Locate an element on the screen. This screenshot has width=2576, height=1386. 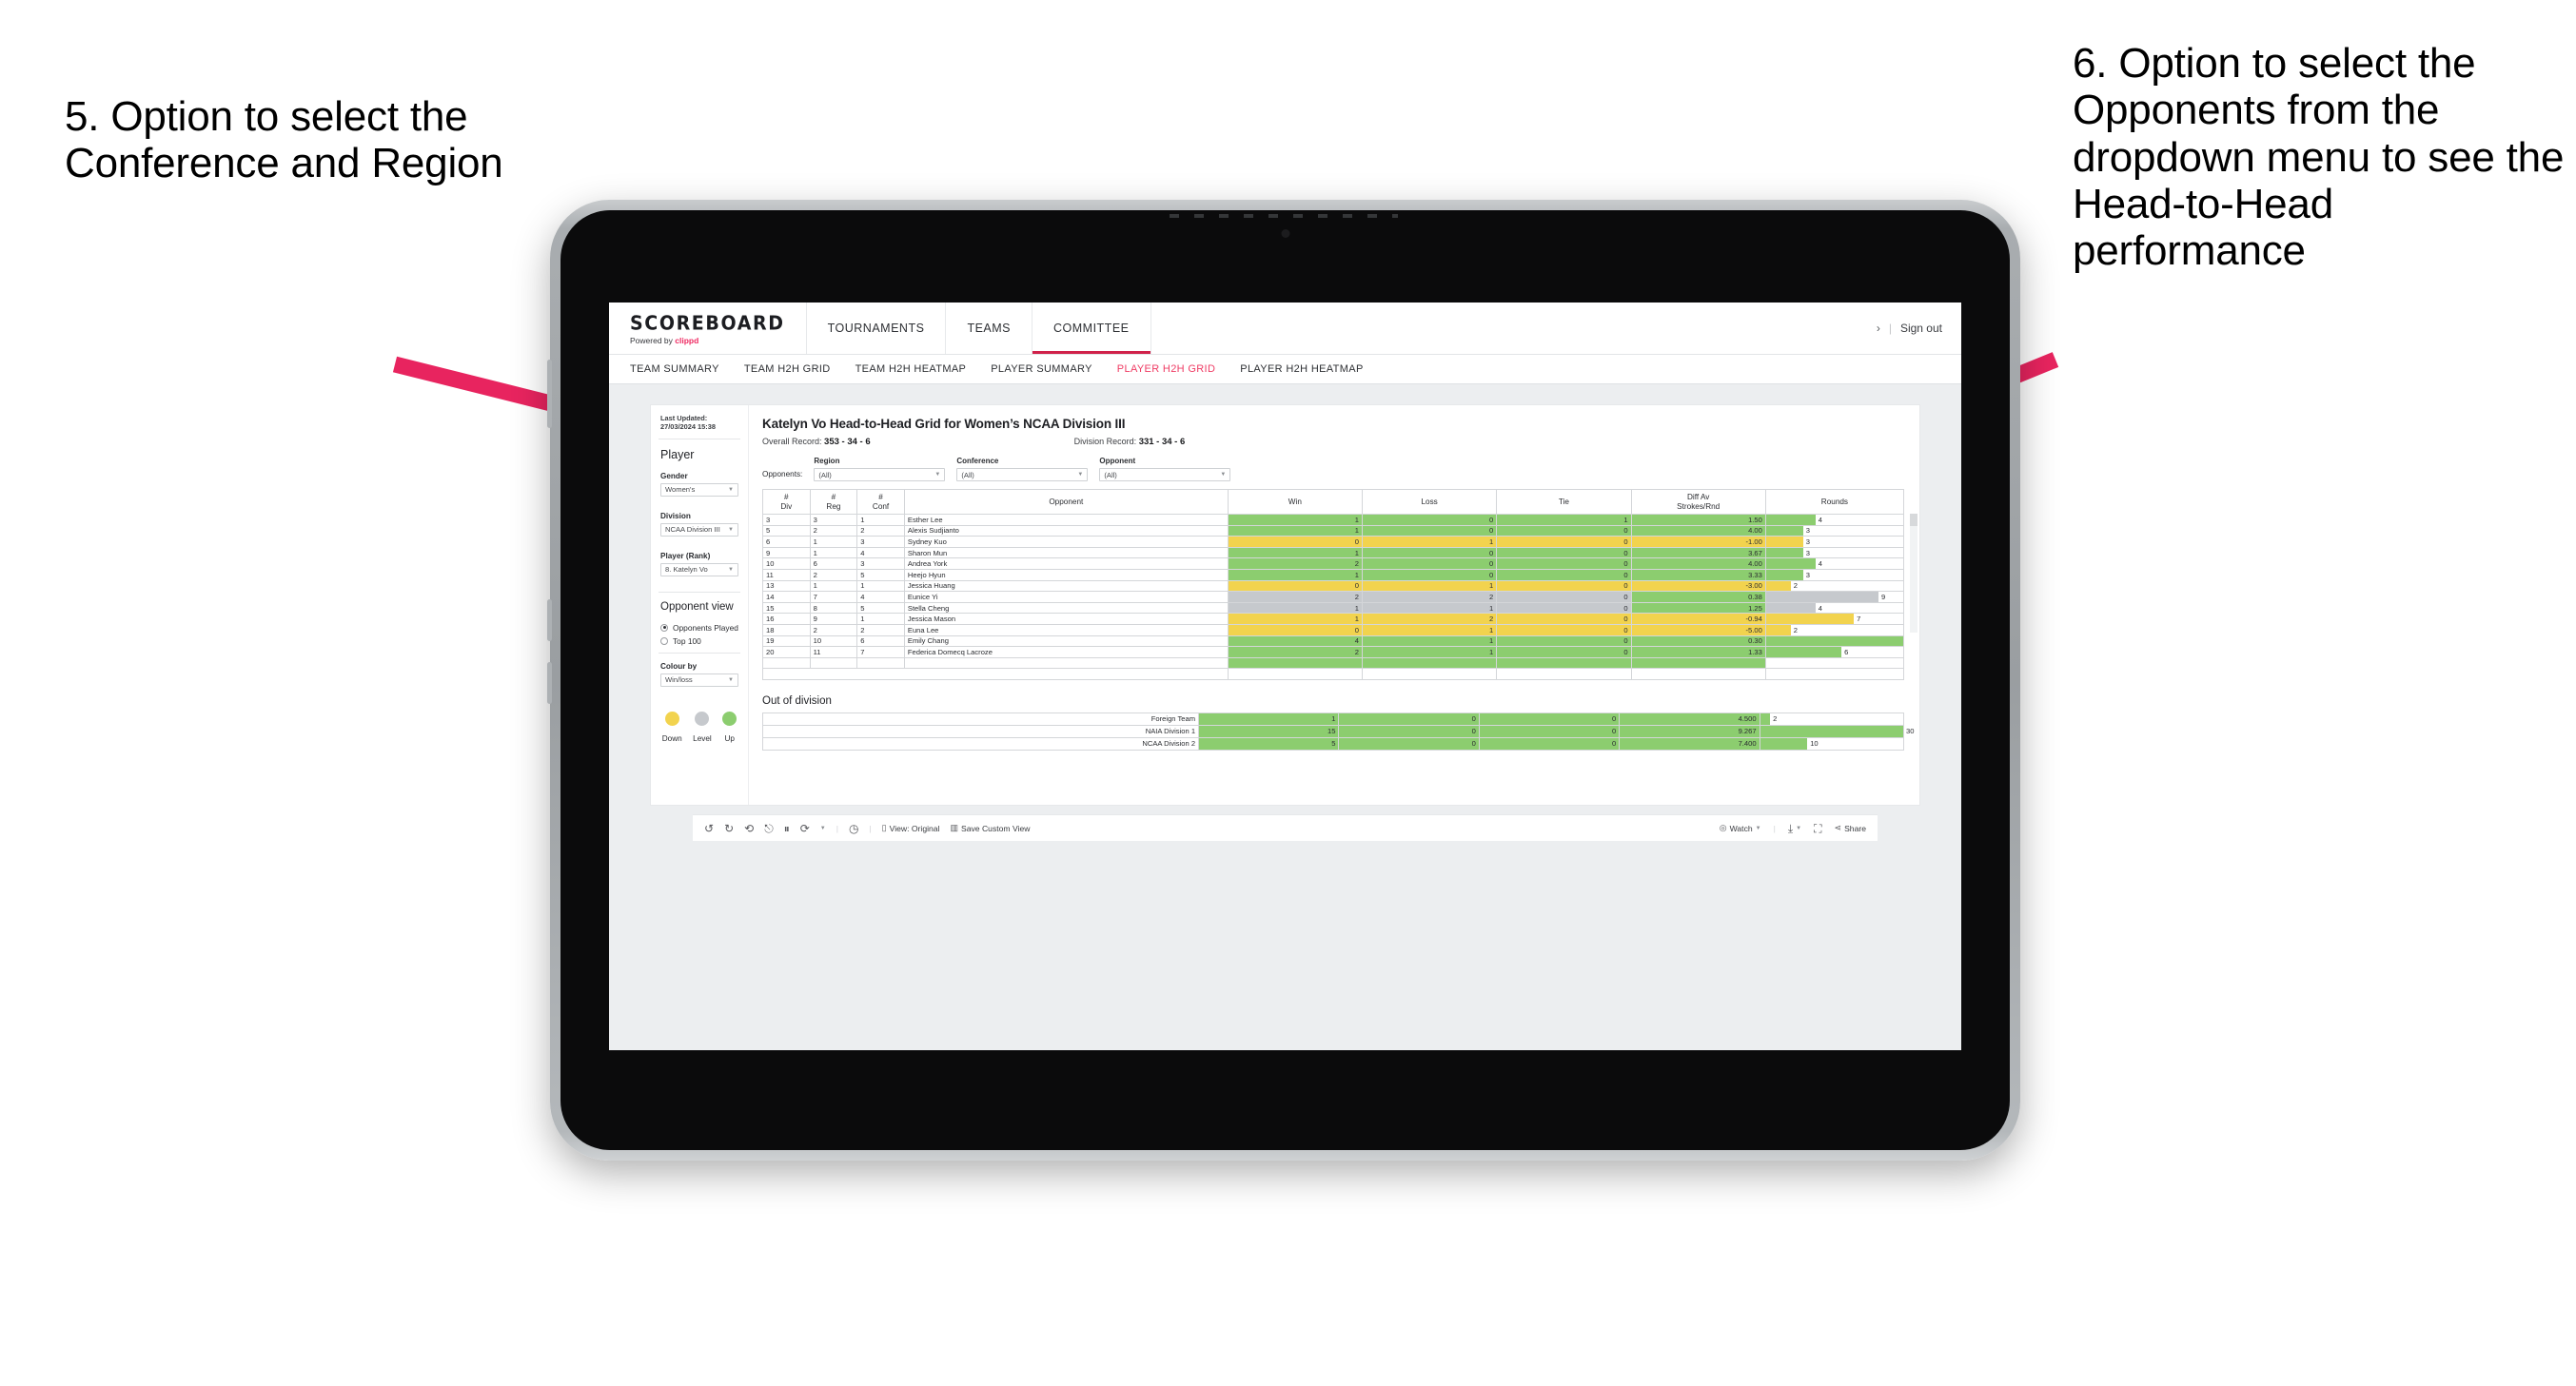
power-button is located at coordinates (549, 394).